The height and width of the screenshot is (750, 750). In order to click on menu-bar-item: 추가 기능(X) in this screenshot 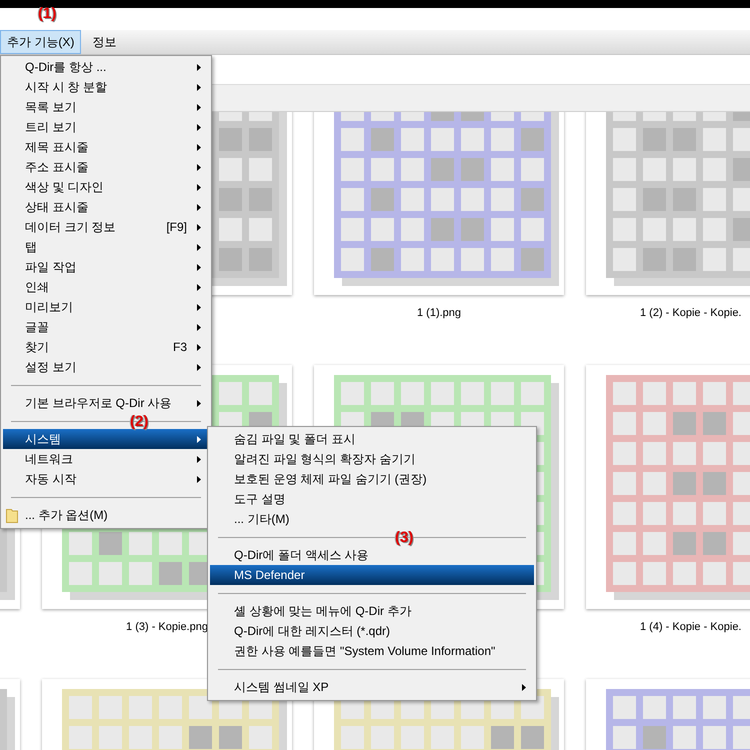, I will do `click(41, 42)`.